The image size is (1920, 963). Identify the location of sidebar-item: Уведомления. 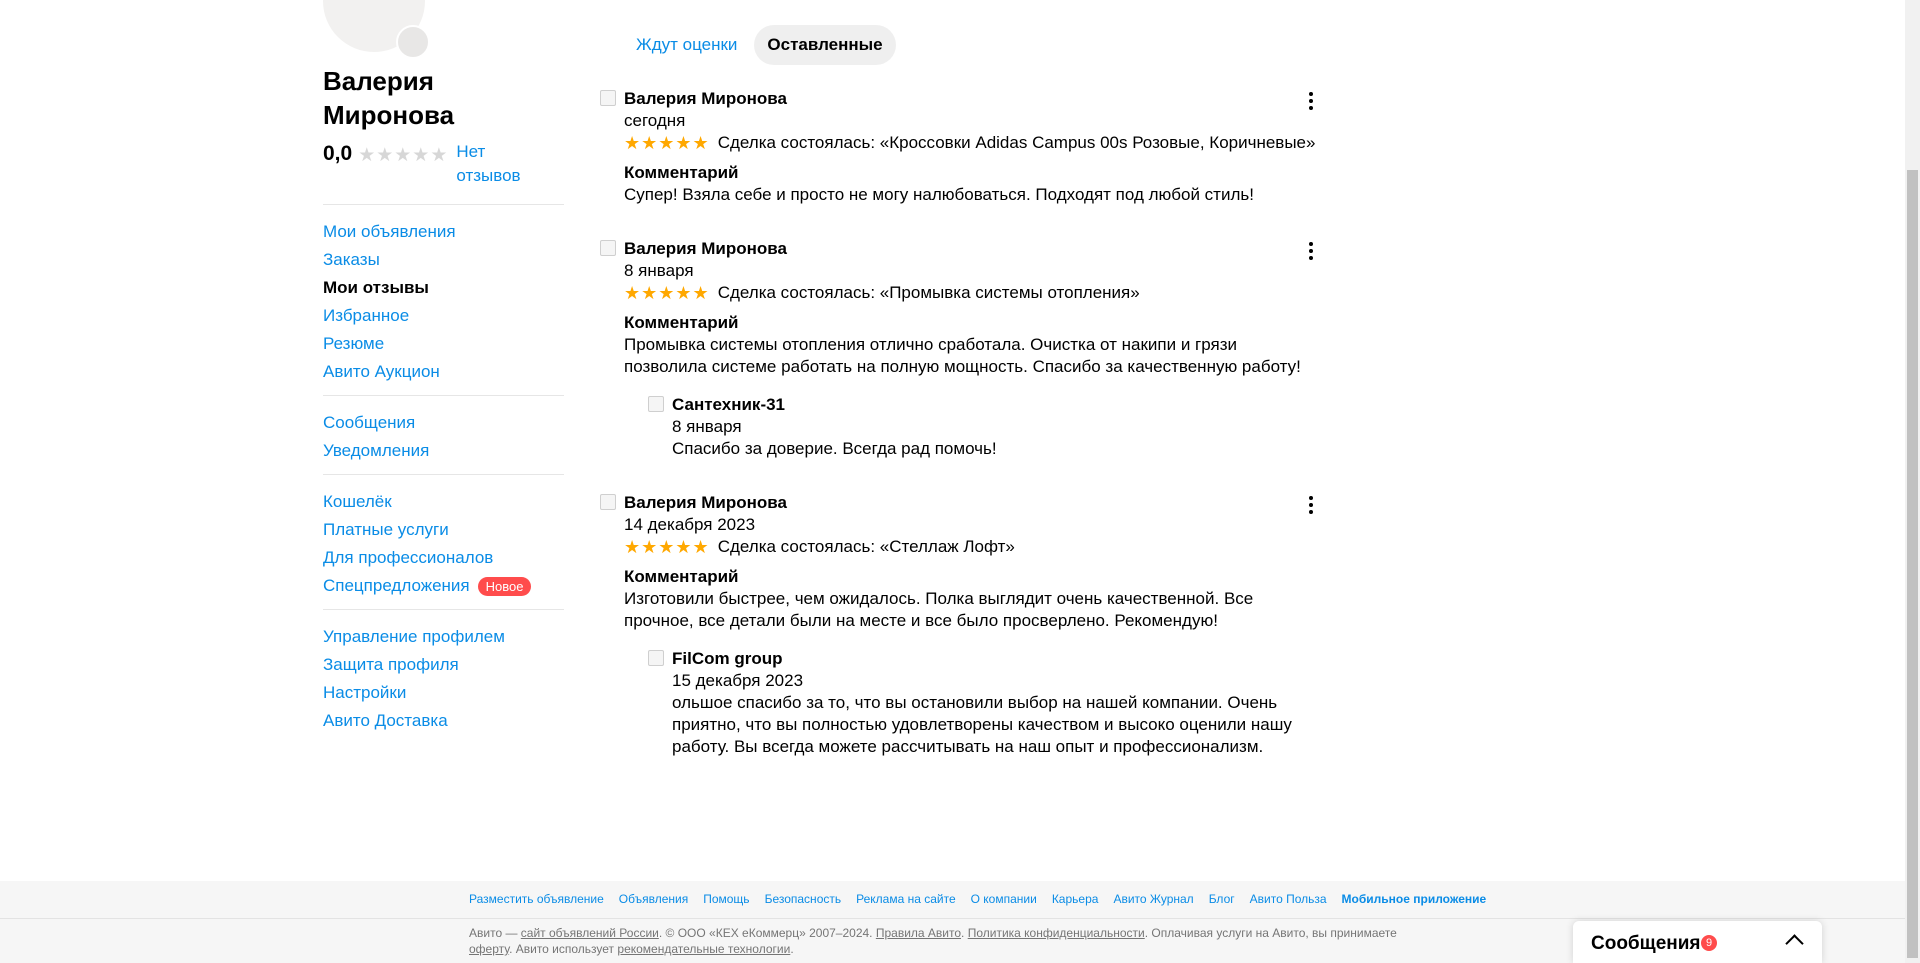
(443, 451).